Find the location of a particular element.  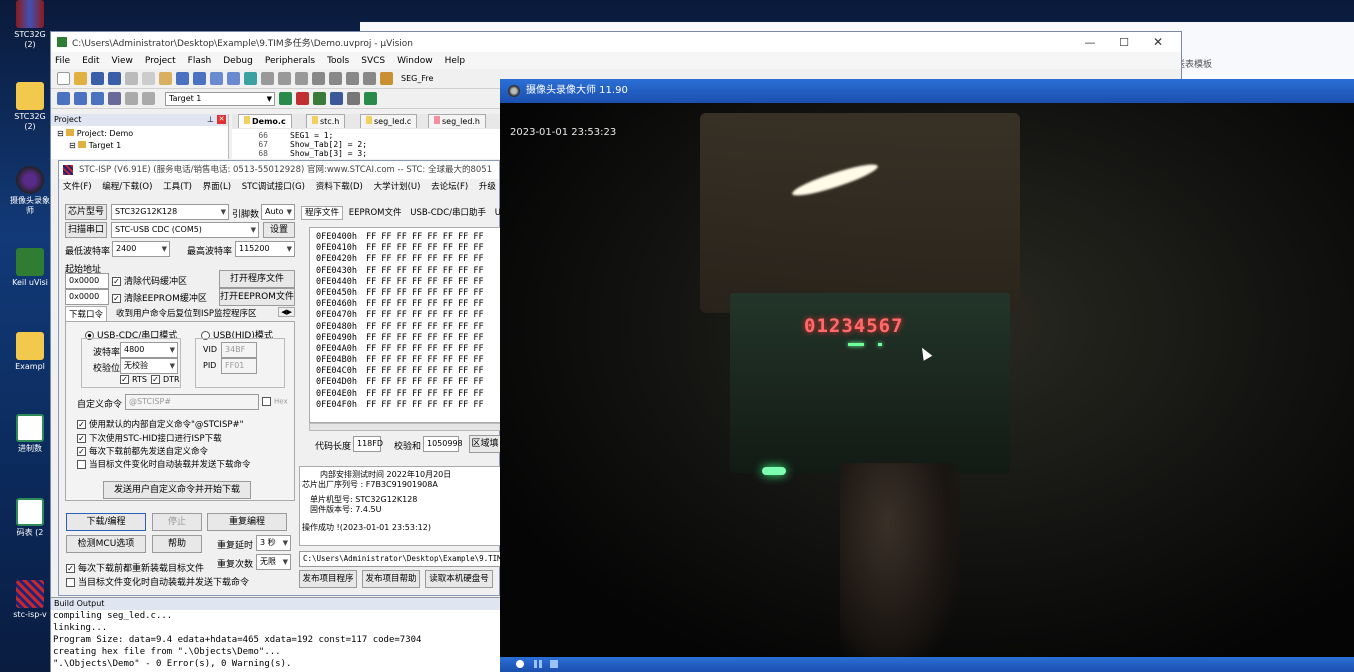

open-folder-icon is located at coordinates (80, 78).